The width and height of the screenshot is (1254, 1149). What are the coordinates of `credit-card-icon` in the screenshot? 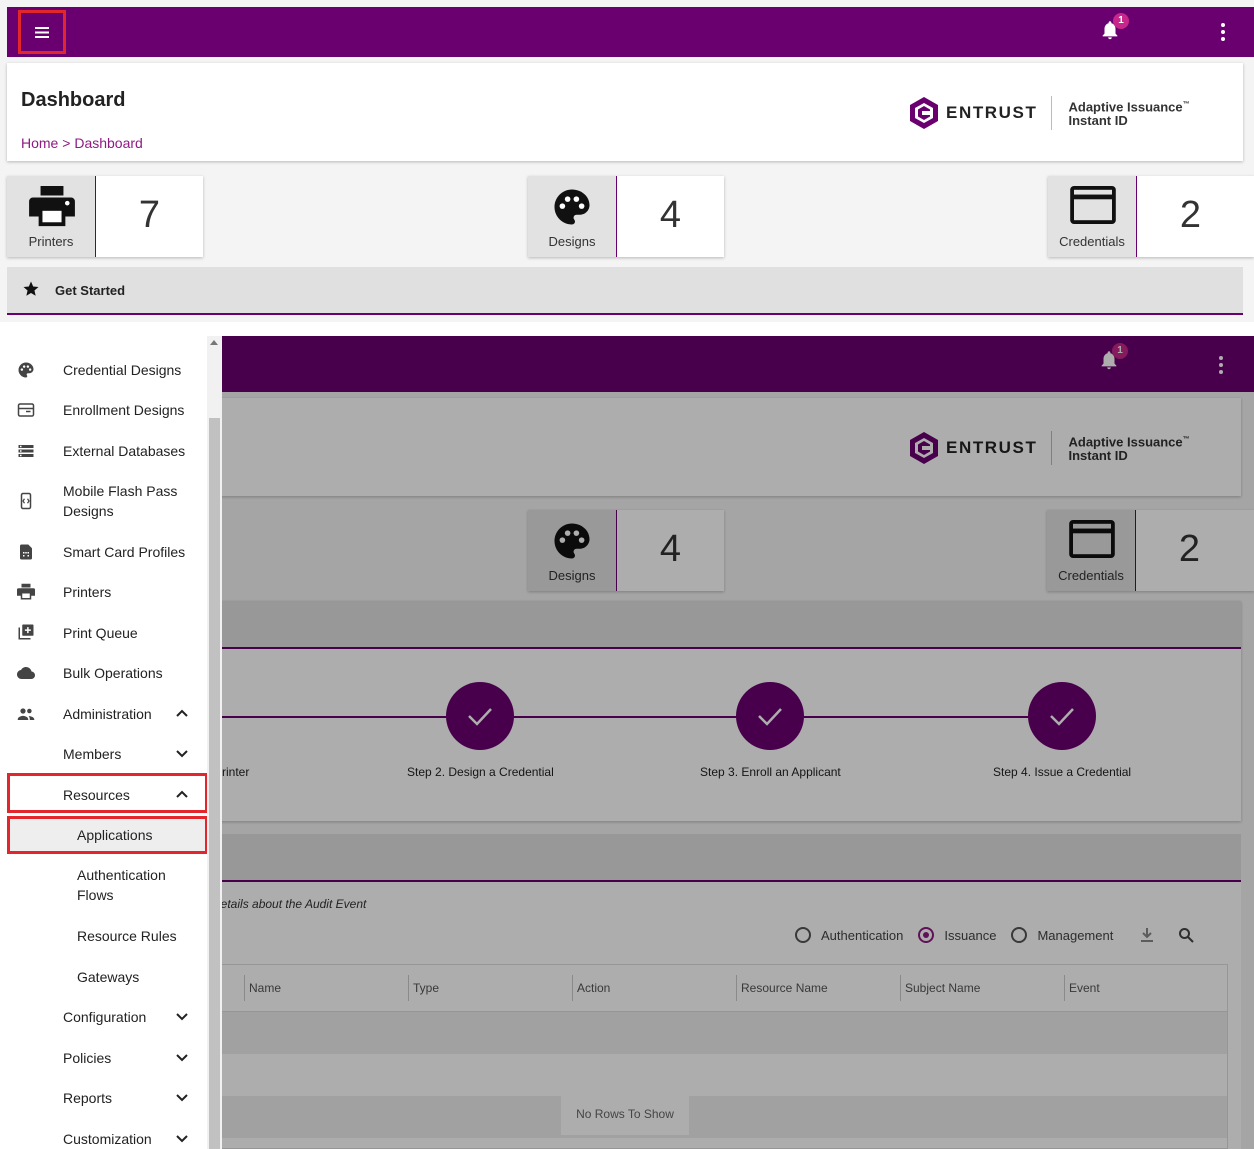 It's located at (1093, 205).